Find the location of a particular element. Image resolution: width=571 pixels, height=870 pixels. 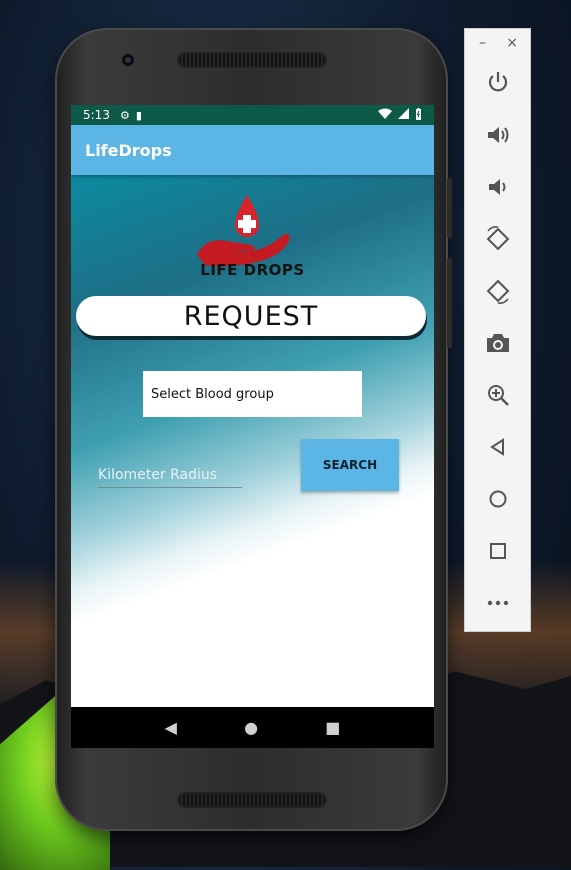

front-camera is located at coordinates (128, 60).